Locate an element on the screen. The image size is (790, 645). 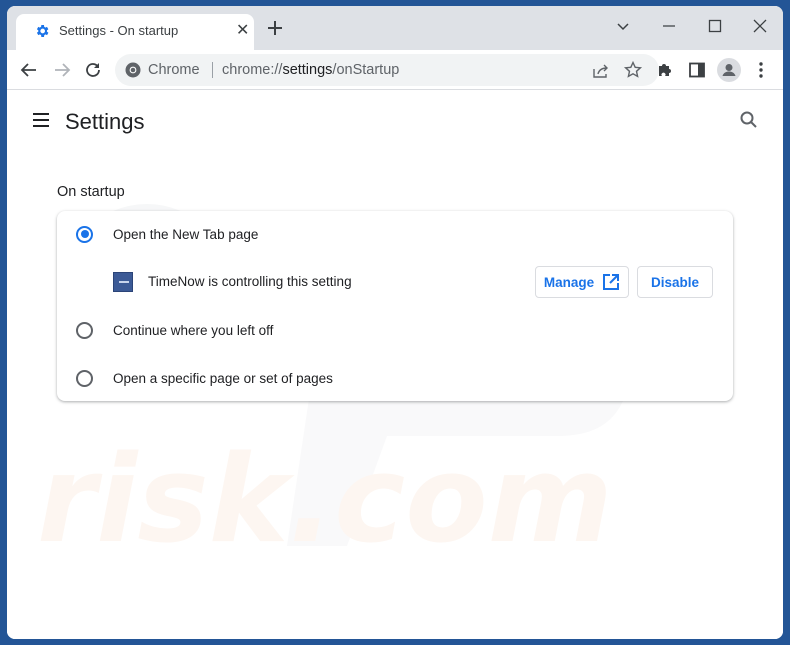
more-menu-icon is located at coordinates (761, 70).